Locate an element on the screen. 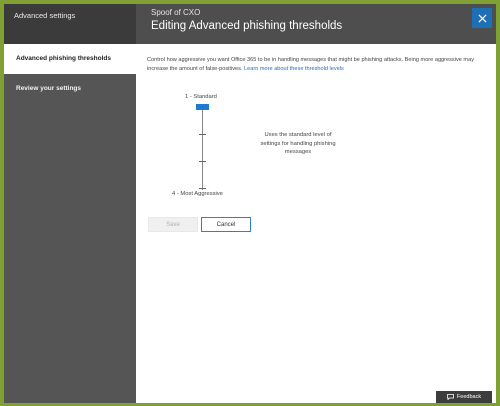 This screenshot has width=500, height=406. sidebar-header: Advanced settings is located at coordinates (70, 24).